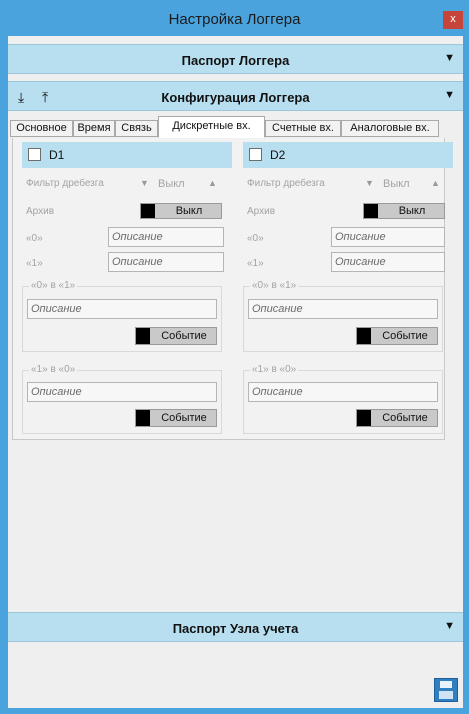 This screenshot has width=469, height=714. I want to click on channel-header: D1, so click(127, 155).